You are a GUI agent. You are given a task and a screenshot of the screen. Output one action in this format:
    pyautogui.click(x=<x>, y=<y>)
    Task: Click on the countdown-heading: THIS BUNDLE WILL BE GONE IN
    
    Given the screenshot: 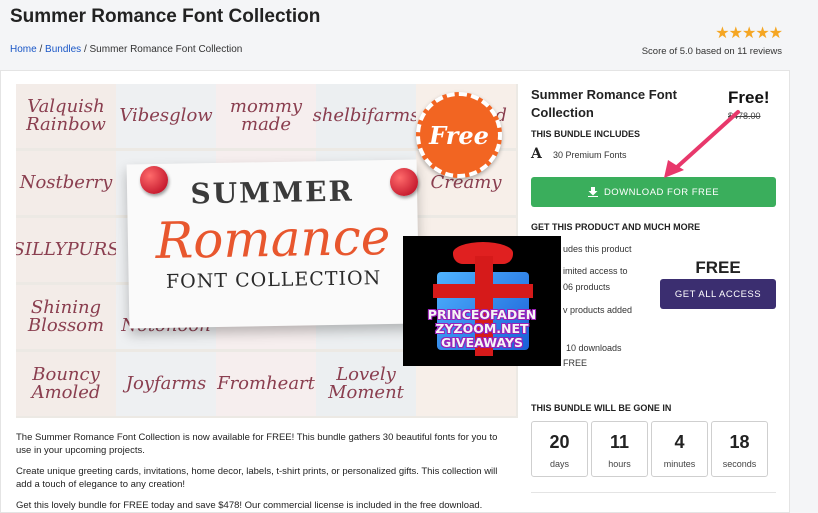 What is the action you would take?
    pyautogui.click(x=601, y=408)
    